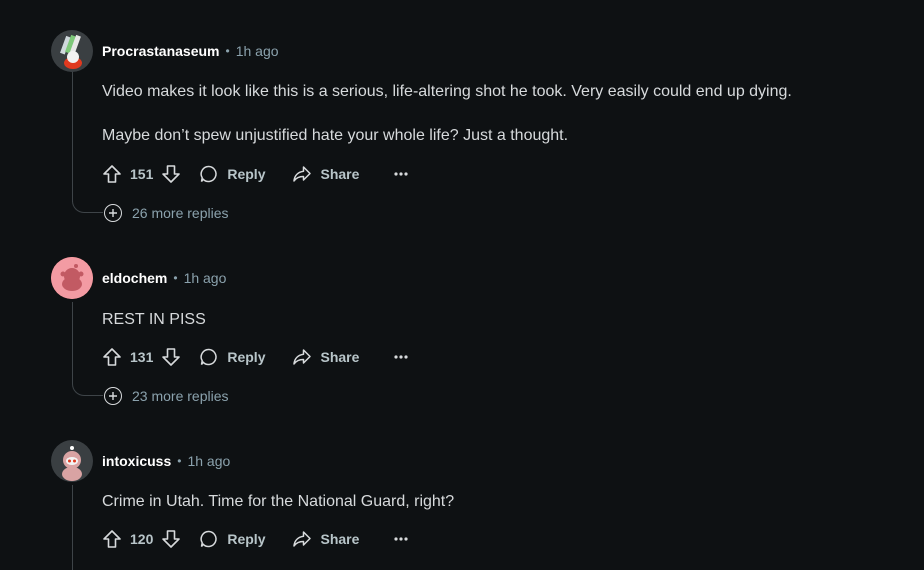 The width and height of the screenshot is (924, 570). I want to click on comment-meta: Procrastanaseum • 1h ago, so click(190, 51).